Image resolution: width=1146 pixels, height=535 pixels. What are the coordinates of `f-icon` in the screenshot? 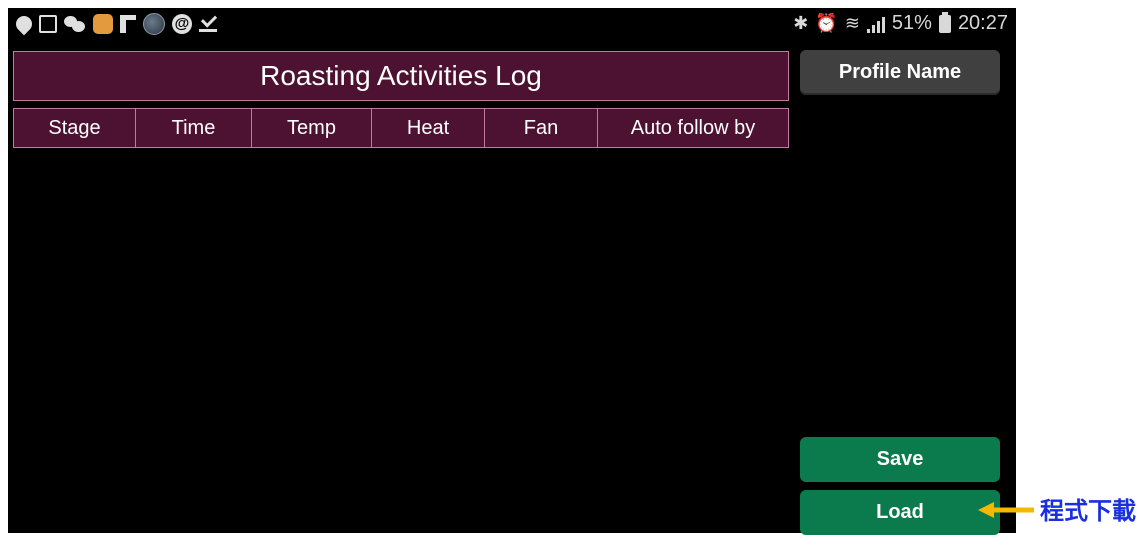 It's located at (128, 24).